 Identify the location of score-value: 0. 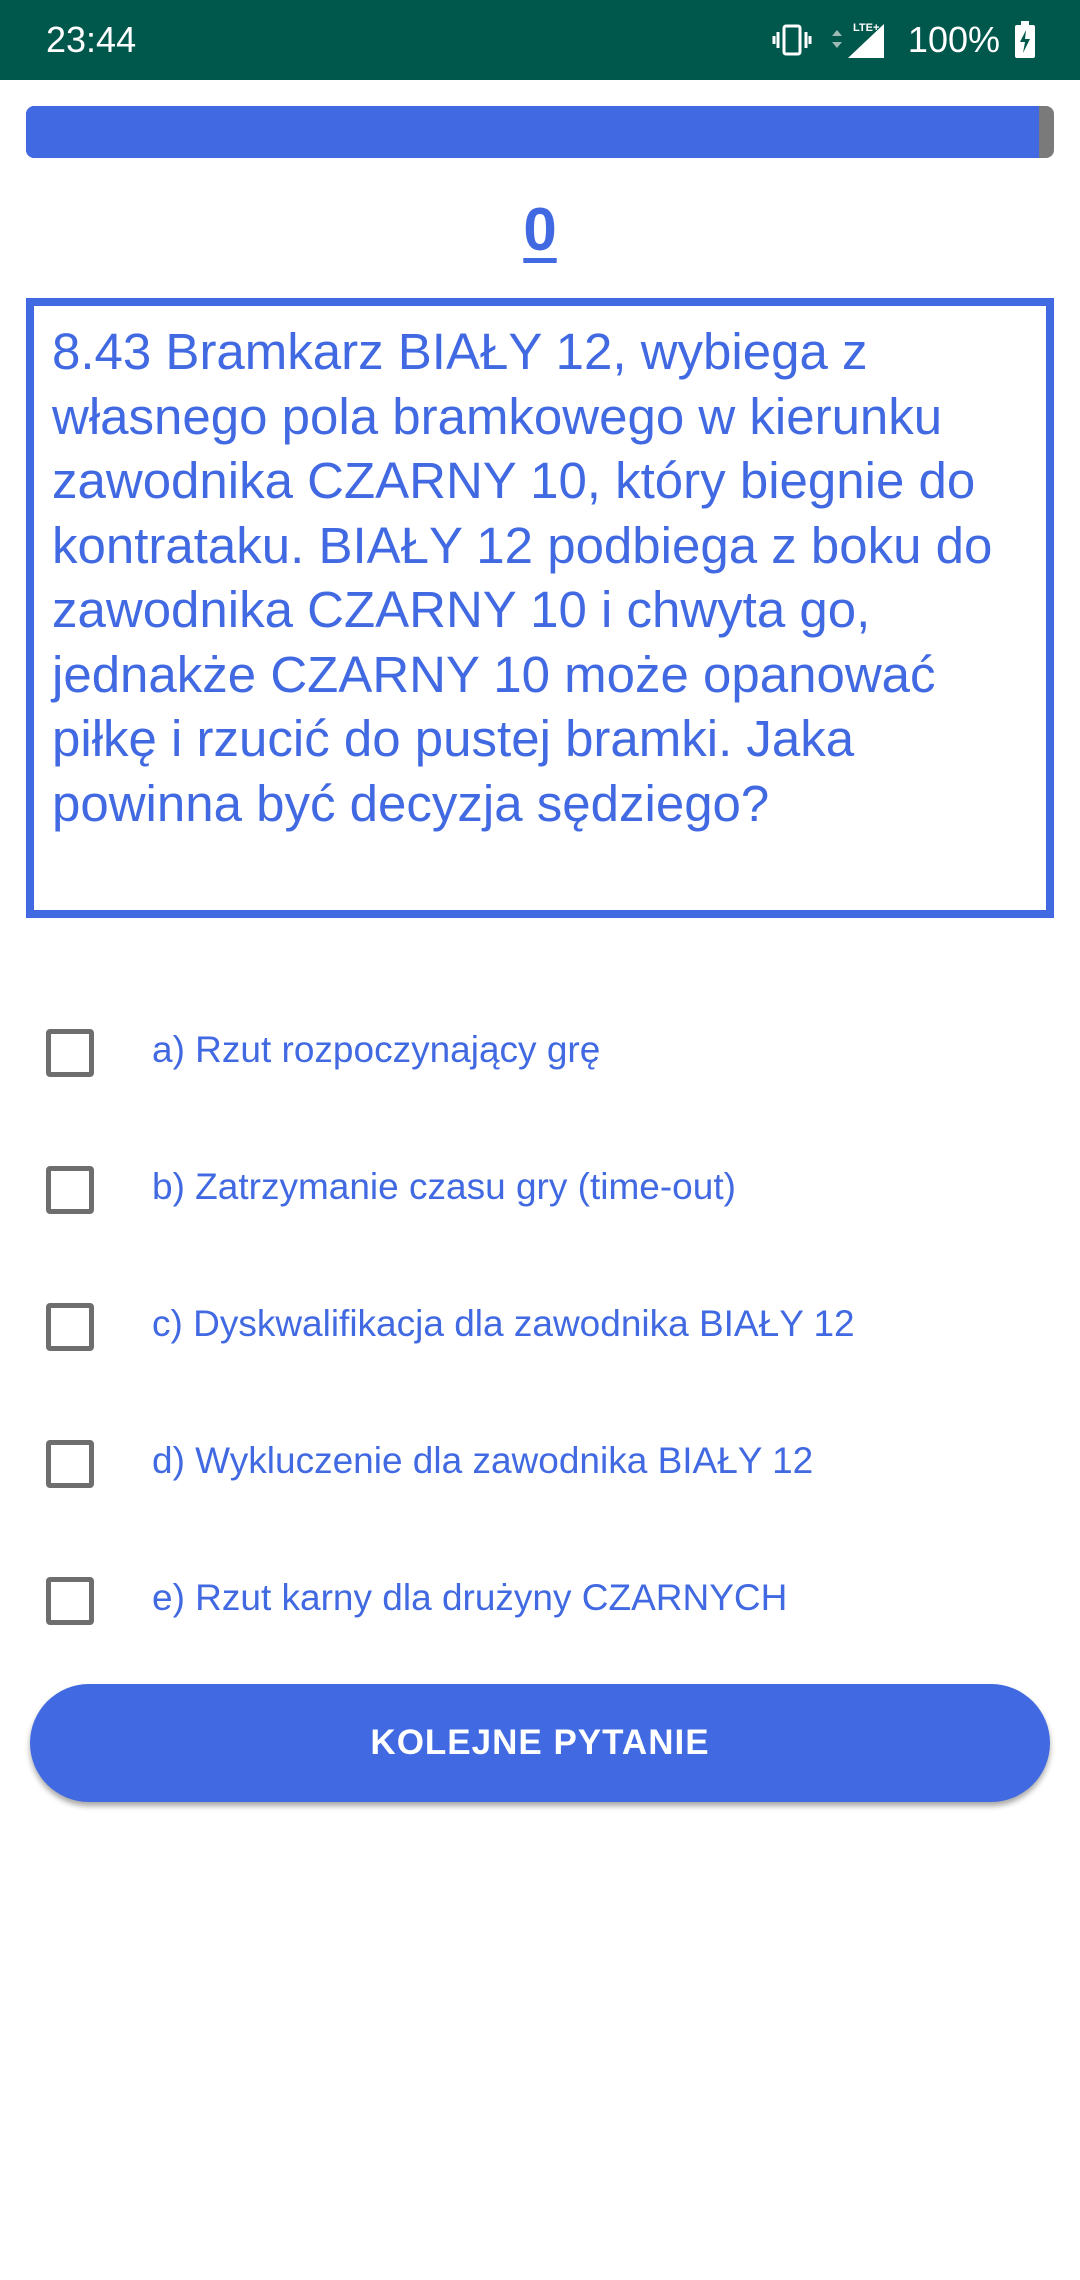
(540, 229).